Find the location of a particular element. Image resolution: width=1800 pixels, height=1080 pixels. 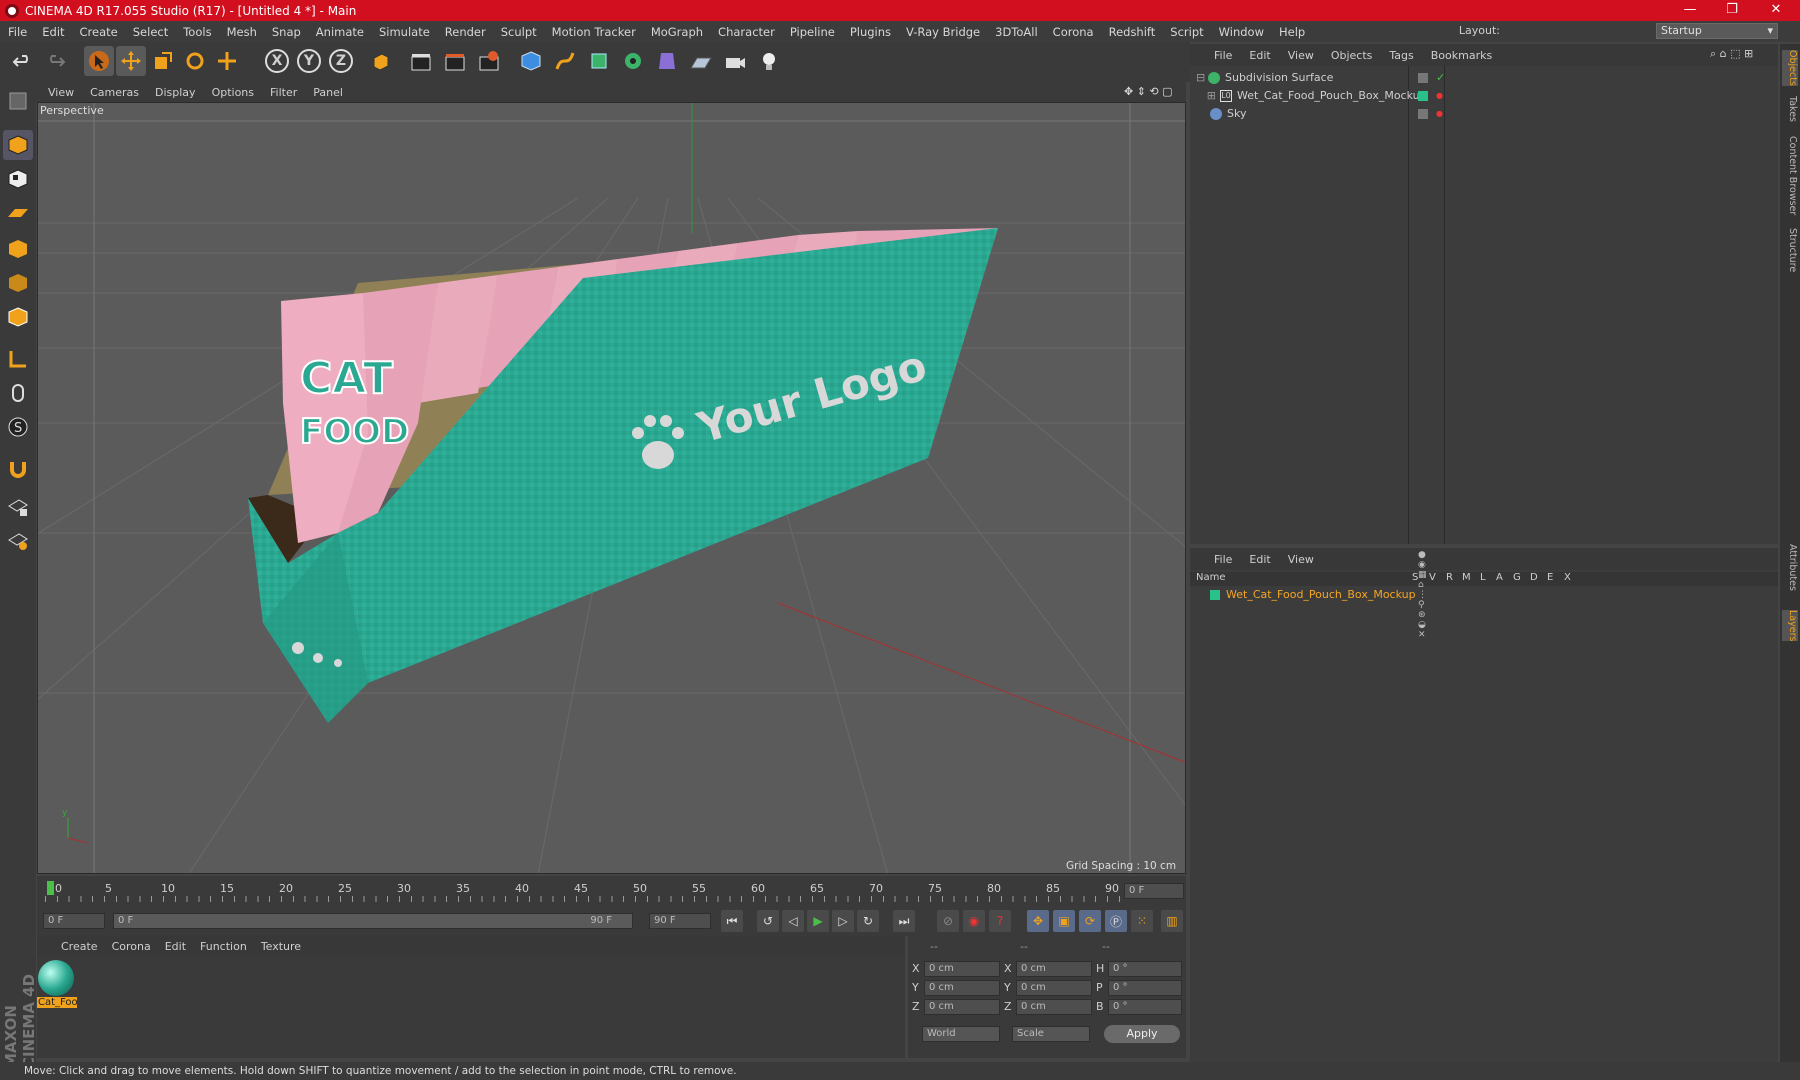

previous-frame-button: ◁ is located at coordinates (793, 921).